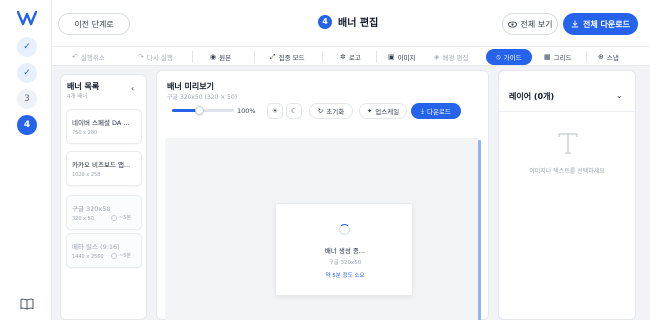  I want to click on undo-button: ↶ 실행취소, so click(88, 57).